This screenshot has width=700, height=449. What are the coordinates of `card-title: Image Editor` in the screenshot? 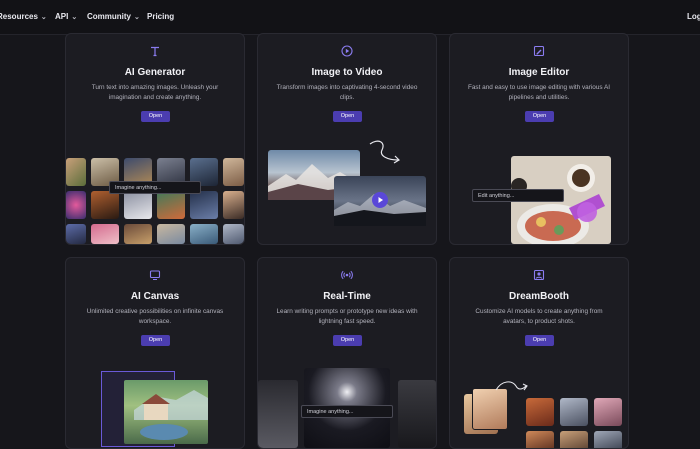 It's located at (539, 72).